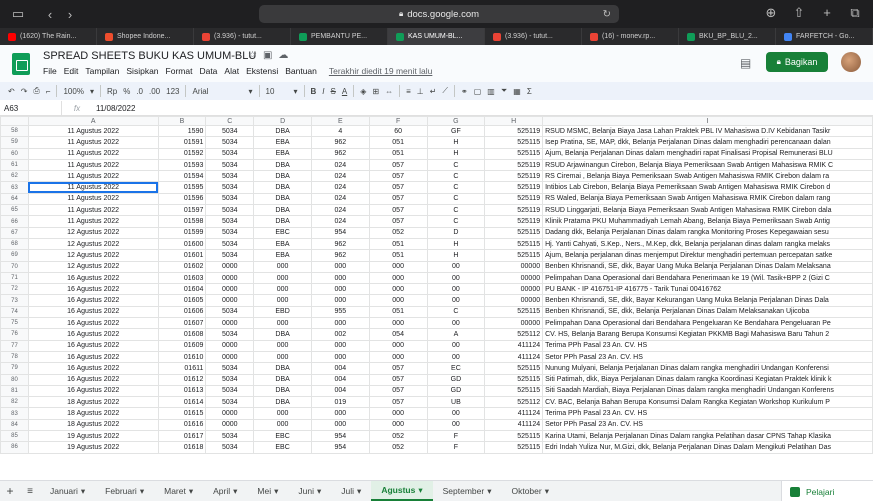 The image size is (873, 501). What do you see at coordinates (514, 402) in the screenshot?
I see `cell: 525112` at bounding box center [514, 402].